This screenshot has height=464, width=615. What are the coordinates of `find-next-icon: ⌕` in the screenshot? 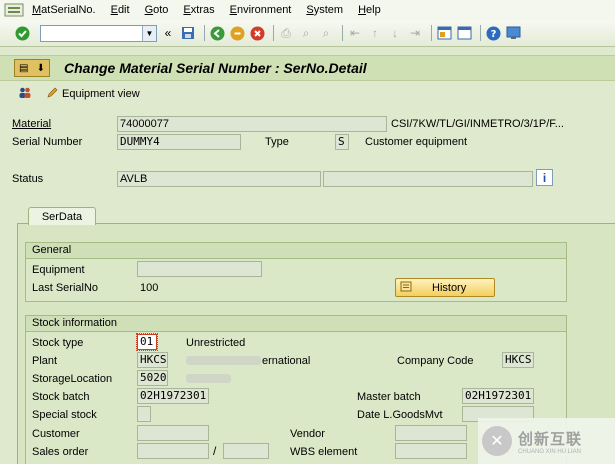 It's located at (326, 33).